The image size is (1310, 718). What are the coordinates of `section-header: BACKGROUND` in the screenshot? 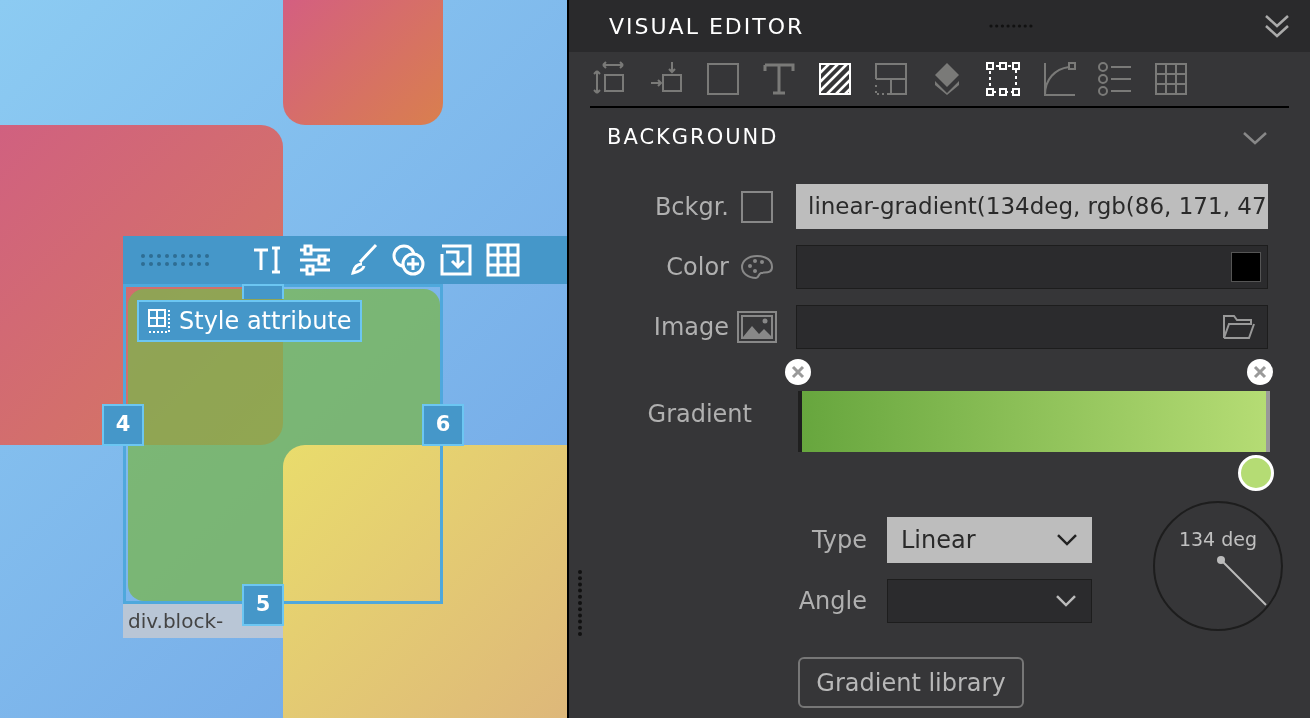 It's located at (939, 138).